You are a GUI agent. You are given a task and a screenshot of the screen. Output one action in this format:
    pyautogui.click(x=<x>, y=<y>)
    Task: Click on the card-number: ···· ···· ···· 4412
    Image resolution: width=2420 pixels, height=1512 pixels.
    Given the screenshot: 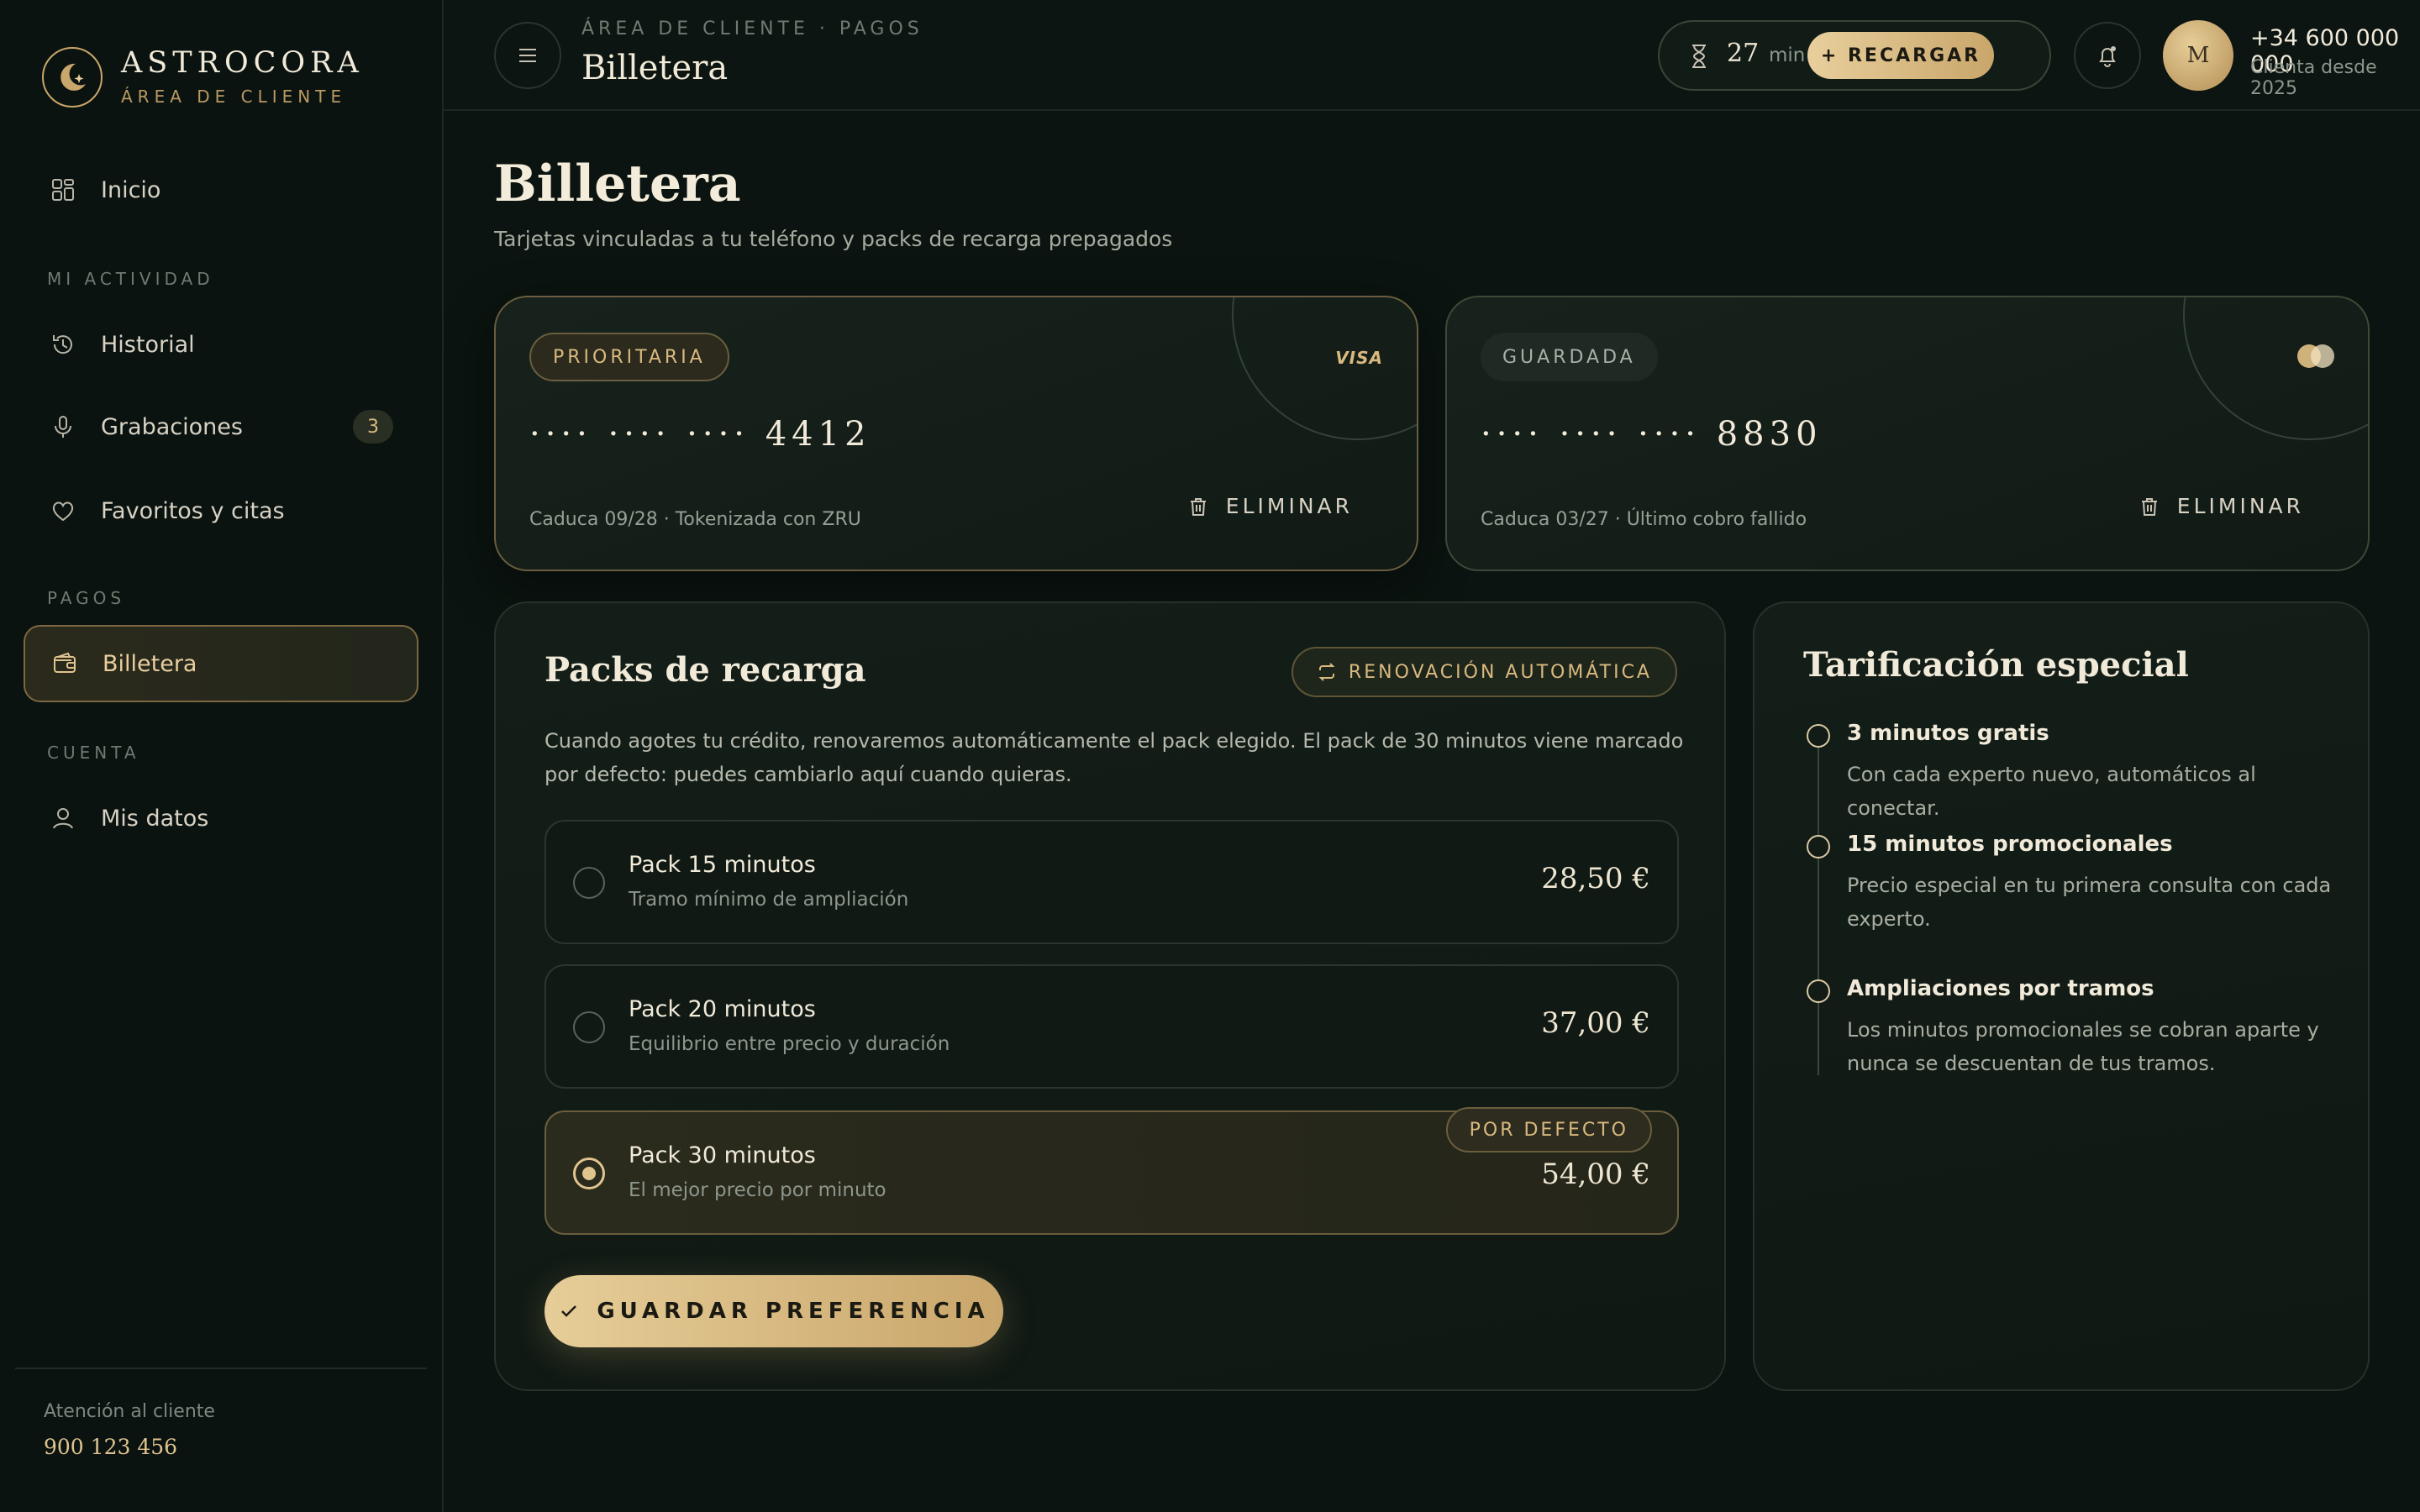 What is the action you would take?
    pyautogui.click(x=700, y=434)
    